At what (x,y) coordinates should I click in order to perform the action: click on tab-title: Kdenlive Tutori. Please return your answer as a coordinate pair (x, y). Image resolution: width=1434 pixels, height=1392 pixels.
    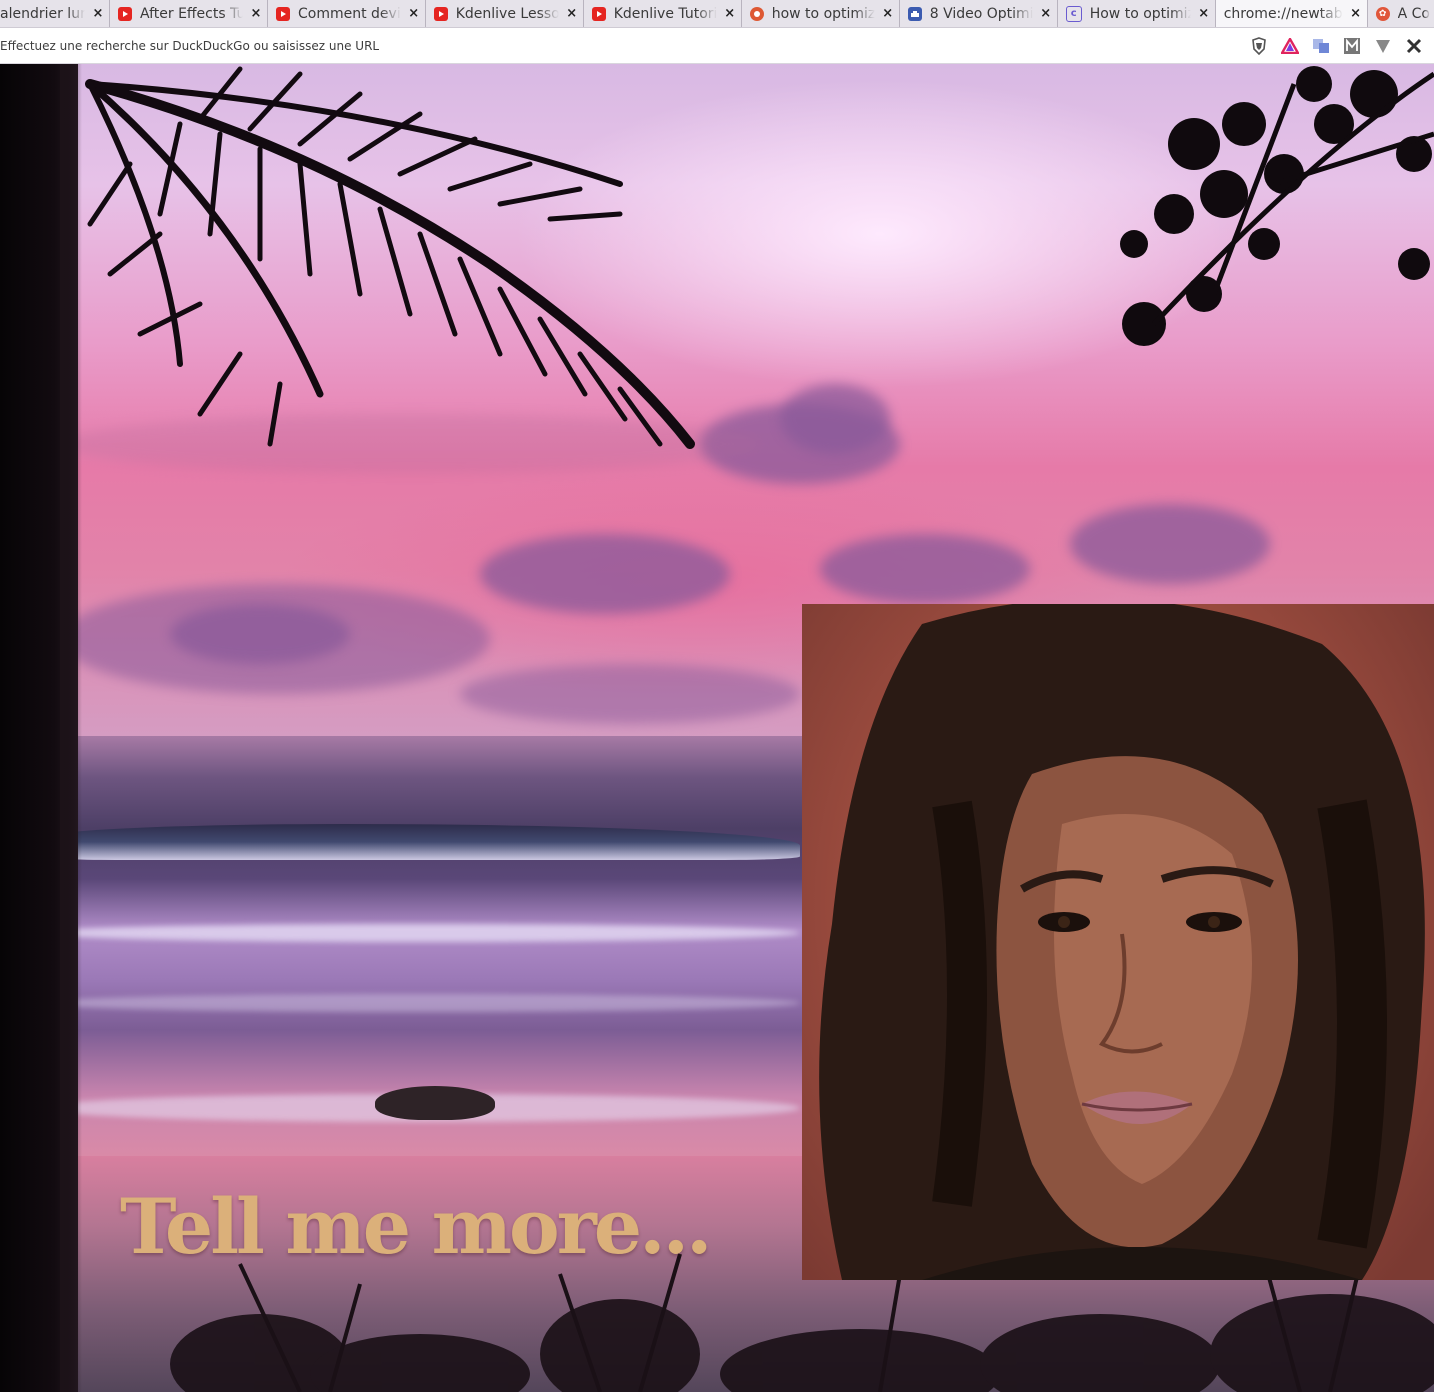
    Looking at the image, I should click on (665, 13).